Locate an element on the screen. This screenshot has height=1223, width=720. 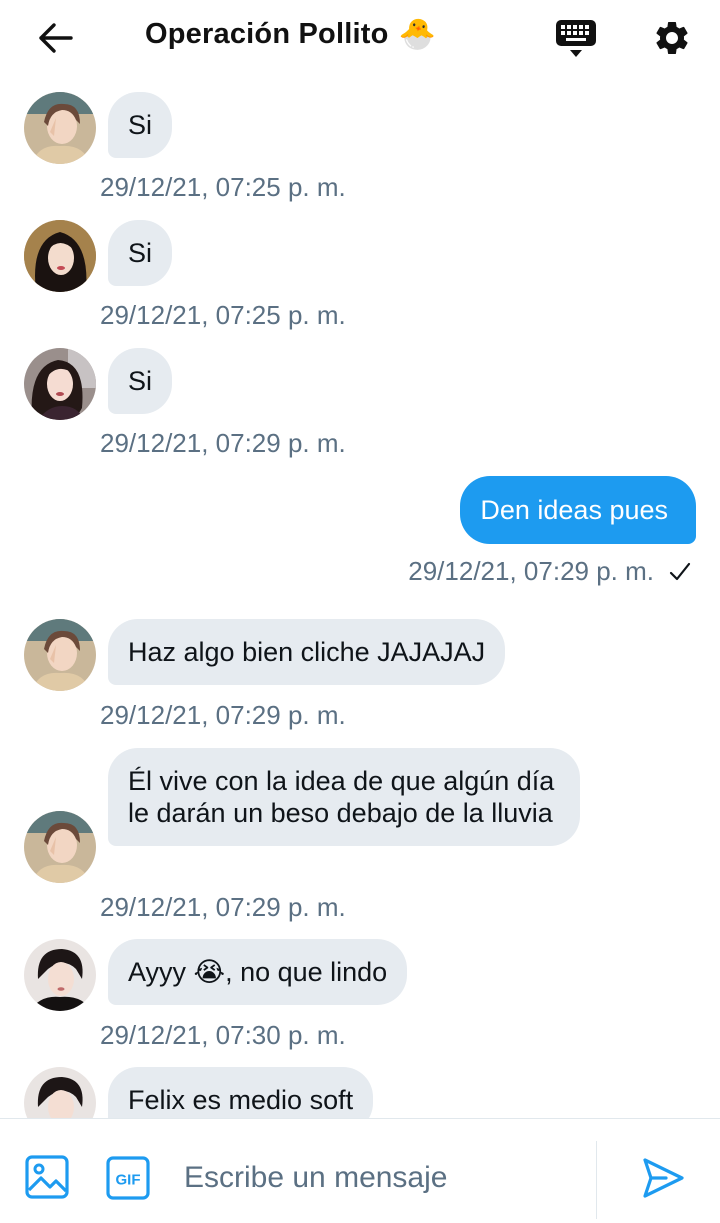
keyboard-button is located at coordinates (576, 38).